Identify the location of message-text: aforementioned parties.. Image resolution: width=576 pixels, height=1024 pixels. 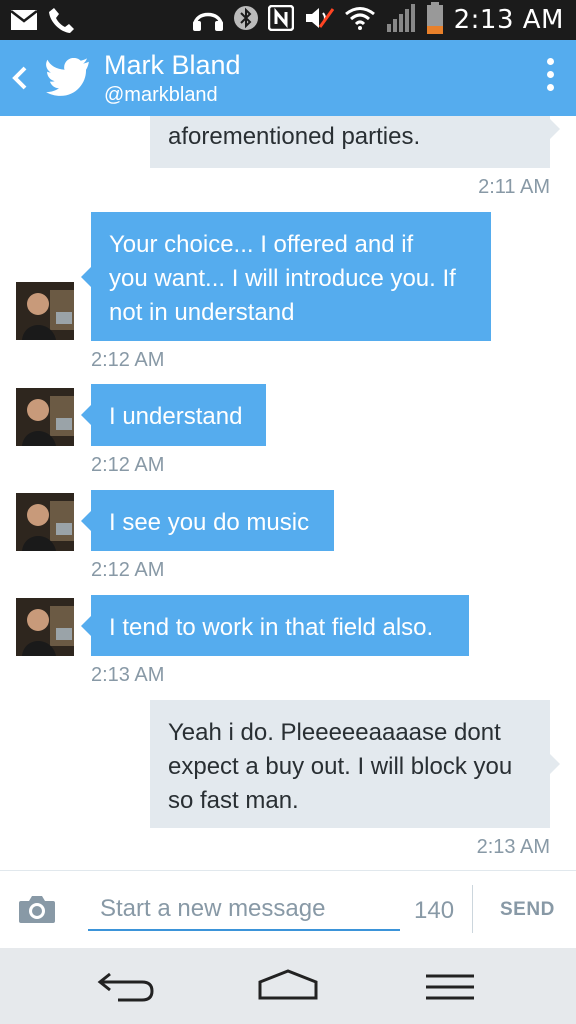
(294, 136).